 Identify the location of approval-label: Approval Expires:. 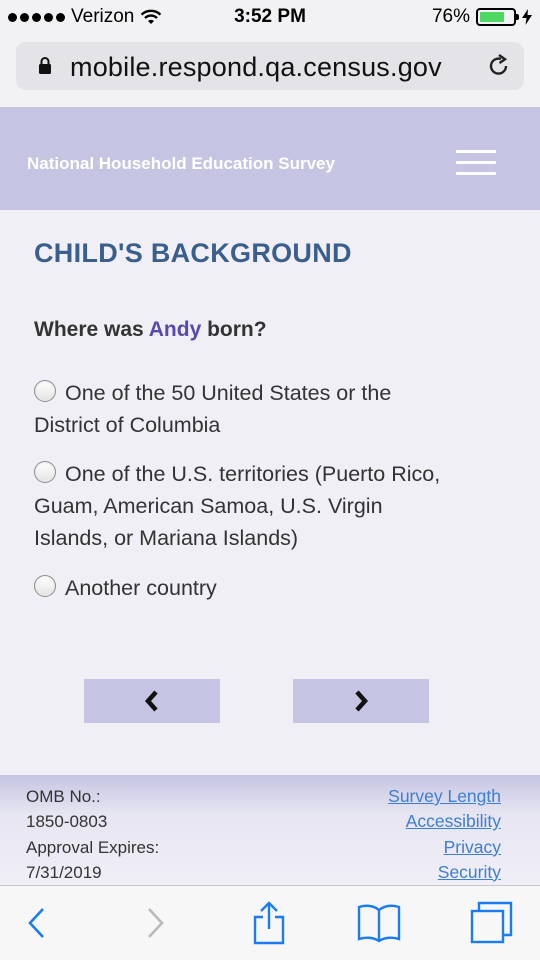
(93, 847).